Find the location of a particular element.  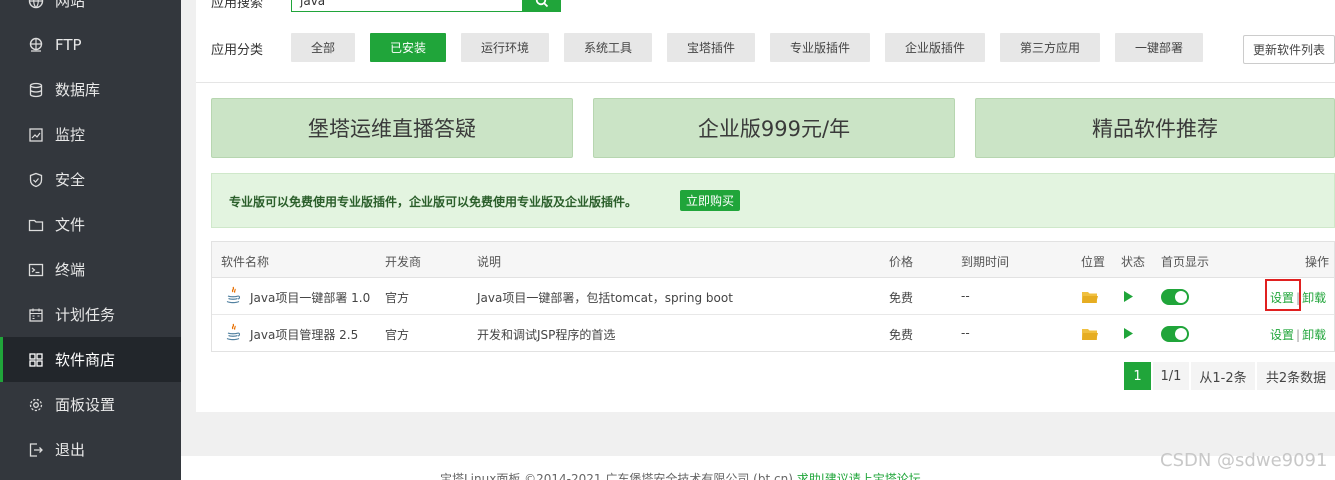

terminal-icon is located at coordinates (36, 270).